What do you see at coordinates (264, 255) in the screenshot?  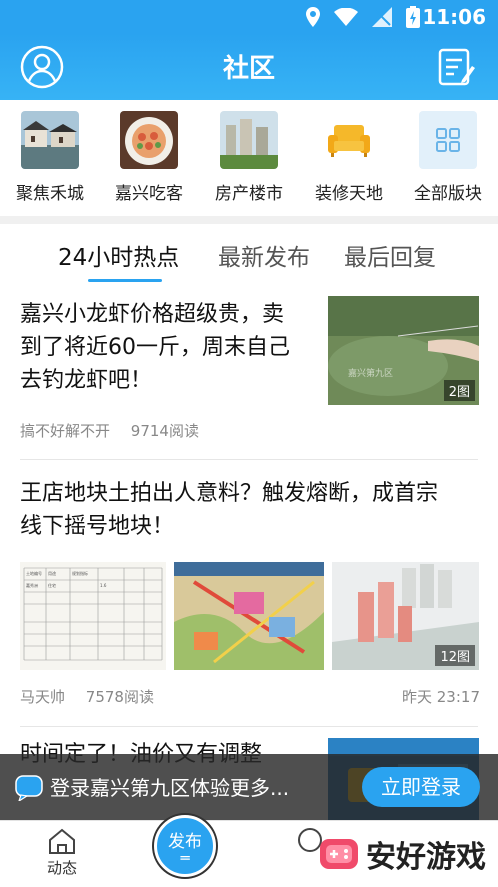 I see `tab-latest: 最新发布` at bounding box center [264, 255].